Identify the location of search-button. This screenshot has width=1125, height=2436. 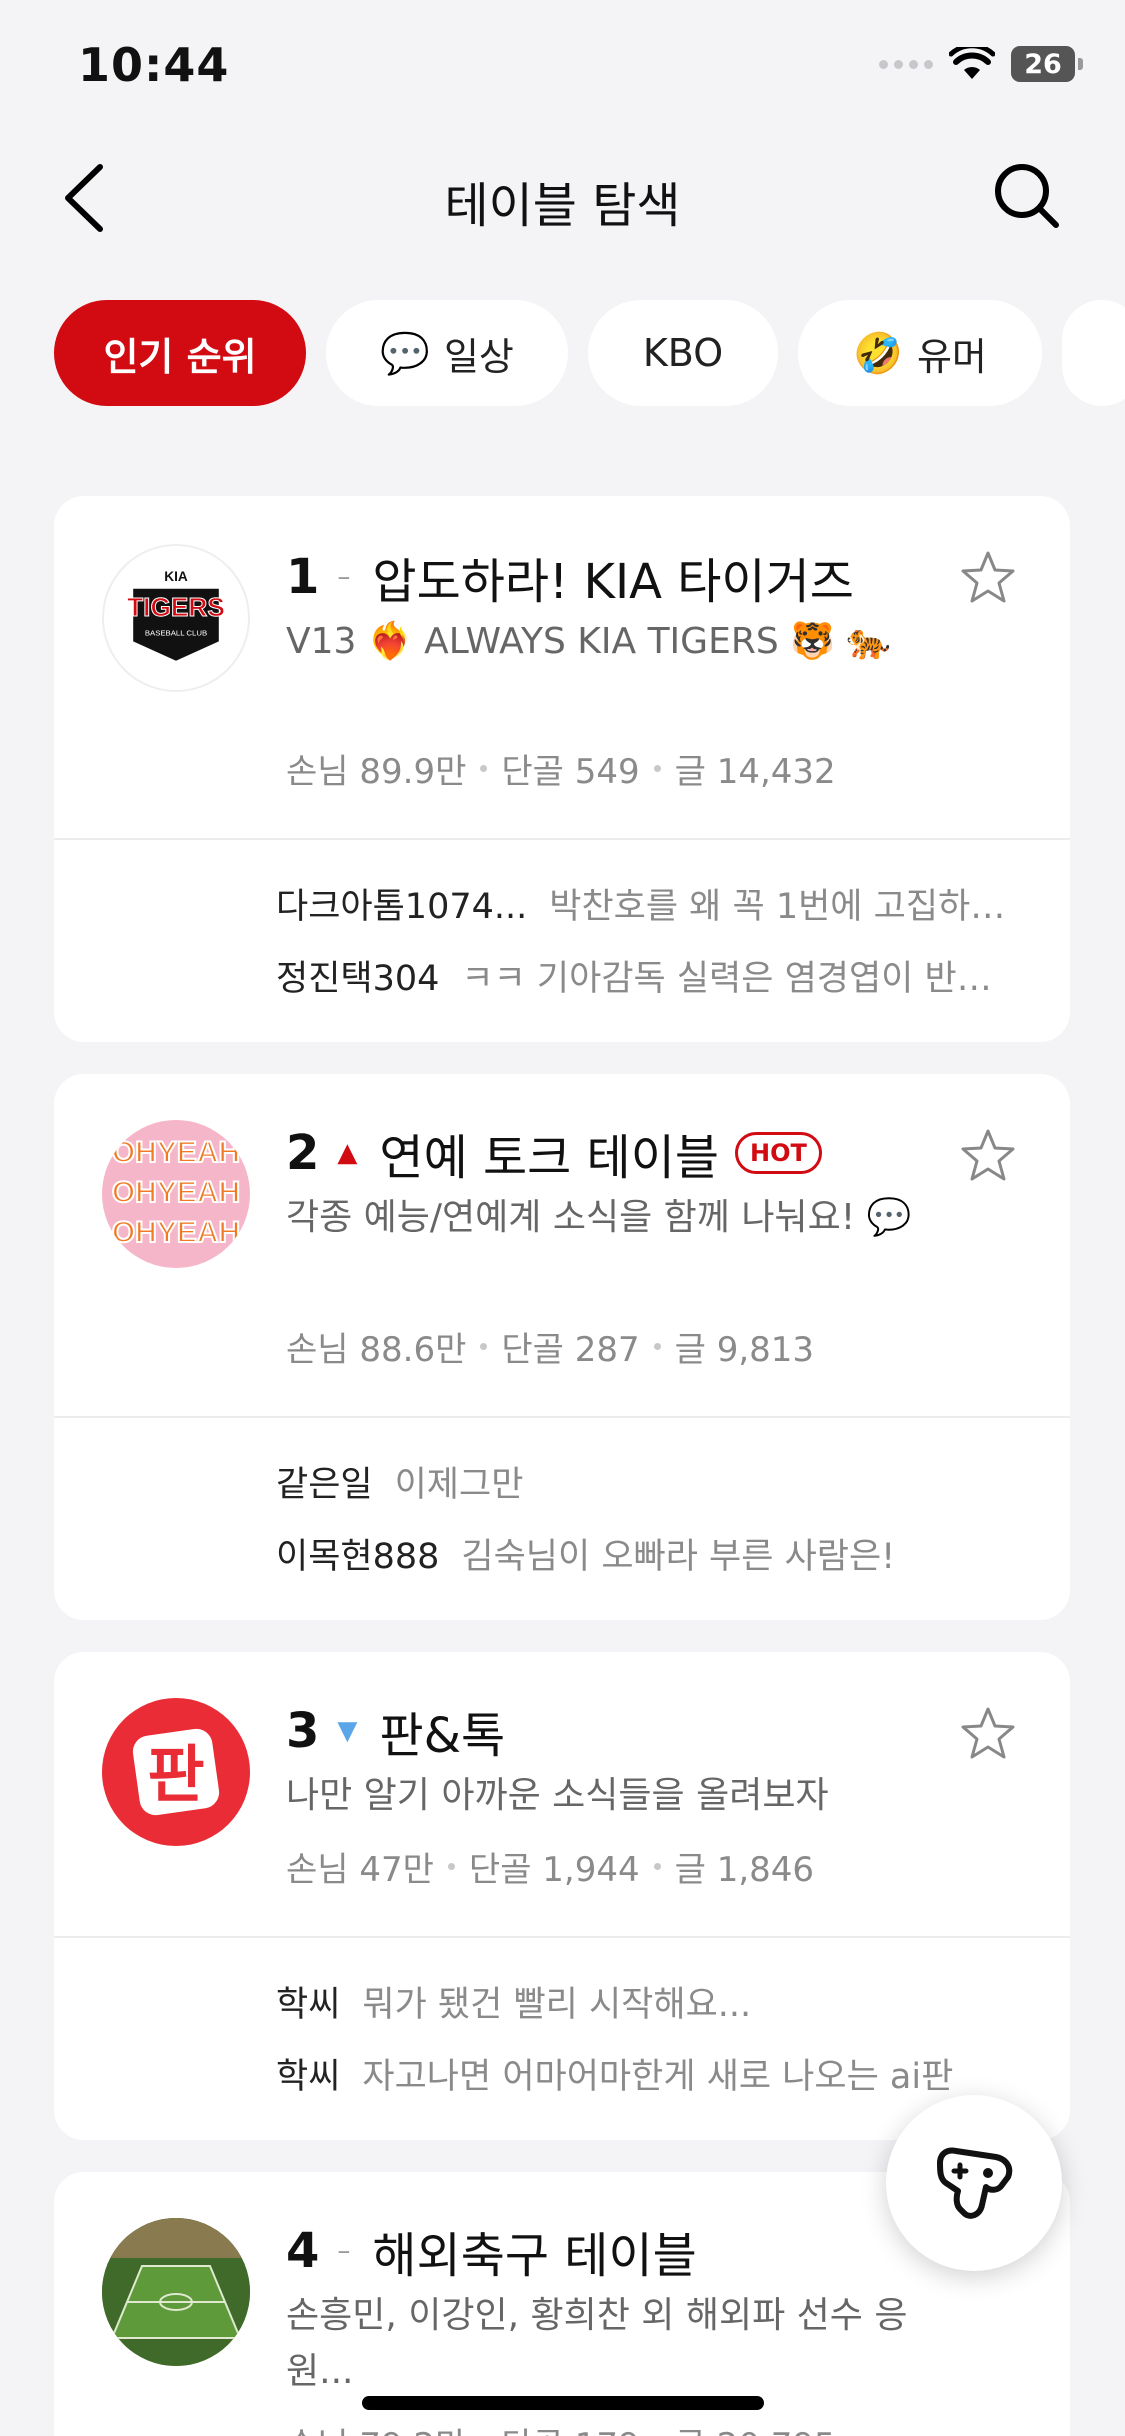
(1027, 196).